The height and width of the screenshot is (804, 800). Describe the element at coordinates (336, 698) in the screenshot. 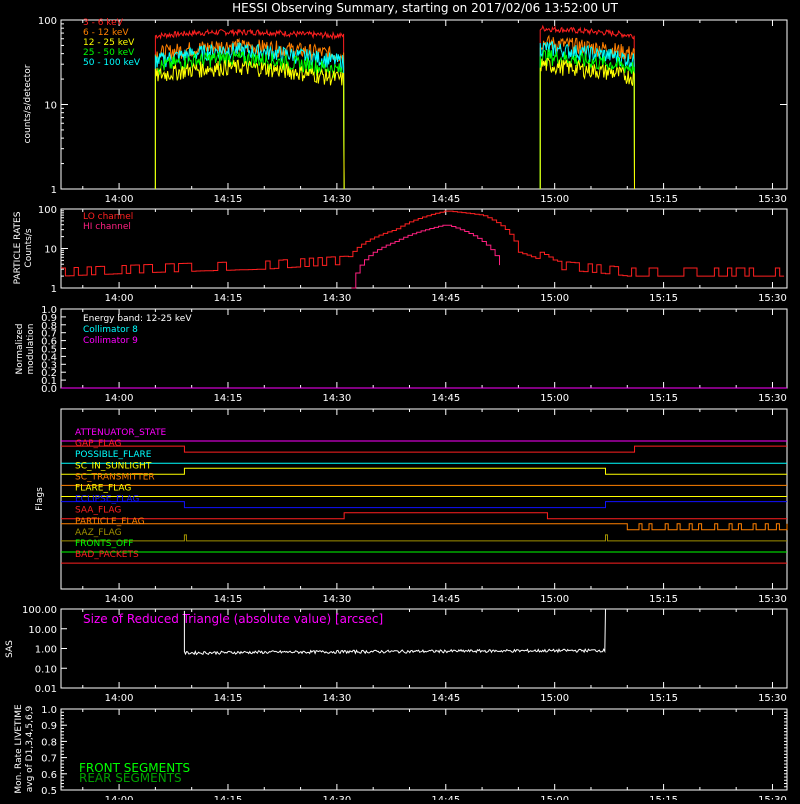

I see `sas-frame-xtick-label: 14:30` at that location.